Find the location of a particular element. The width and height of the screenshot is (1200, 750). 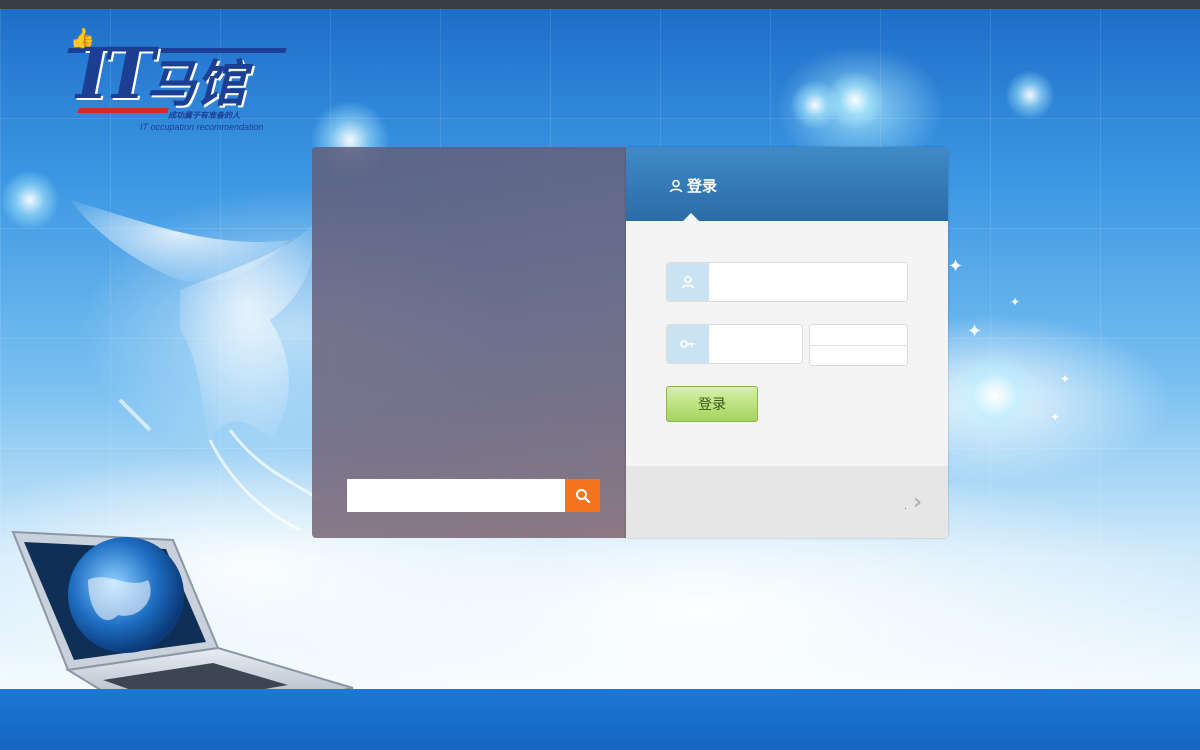

search-input is located at coordinates (456, 495).